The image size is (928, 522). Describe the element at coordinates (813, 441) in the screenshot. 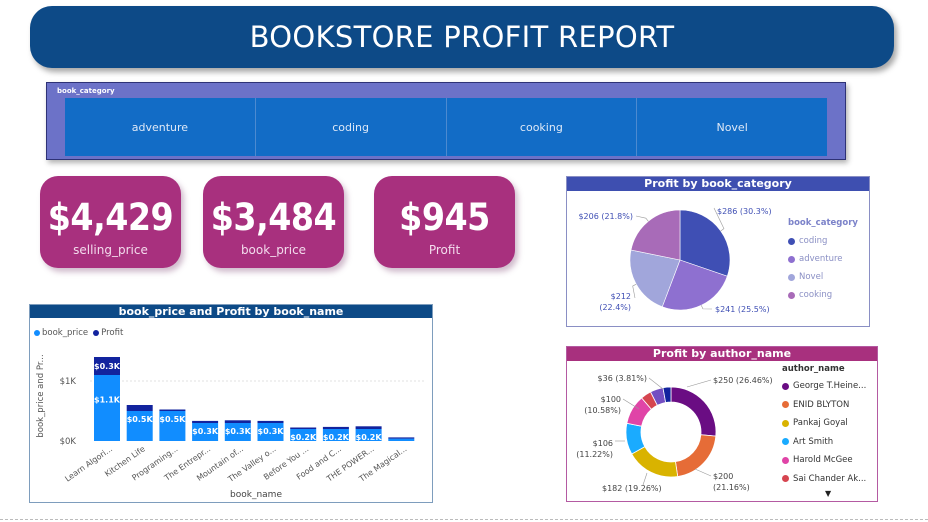

I see `legend-label: Art Smith` at that location.